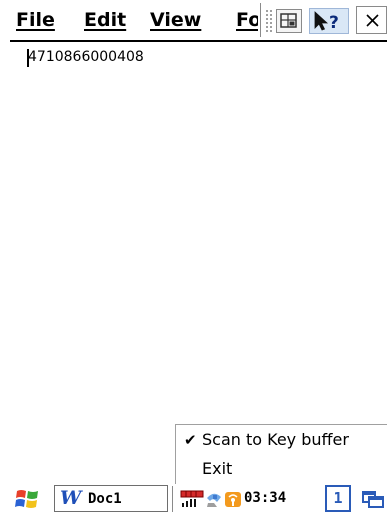  I want to click on windows-flag-icon, so click(26, 499).